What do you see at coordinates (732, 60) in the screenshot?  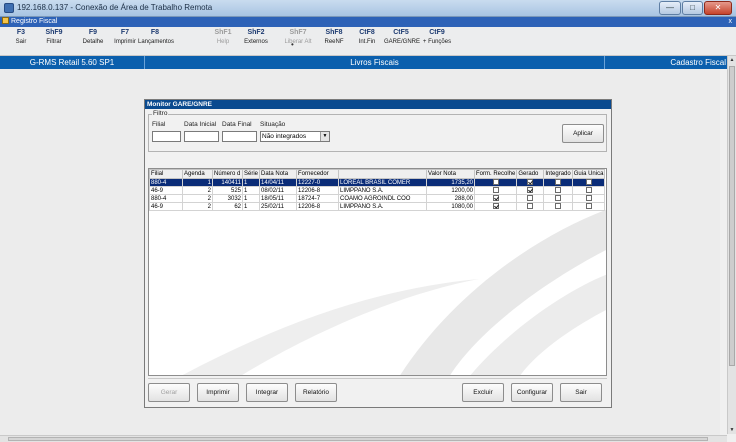 I see `scroll-up-icon: ▲` at bounding box center [732, 60].